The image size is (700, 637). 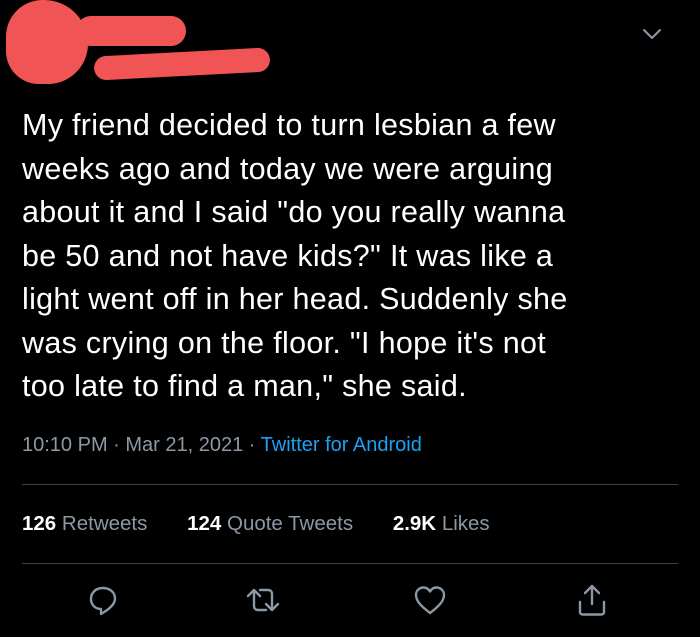 What do you see at coordinates (39, 523) in the screenshot?
I see `retweets-count: 126` at bounding box center [39, 523].